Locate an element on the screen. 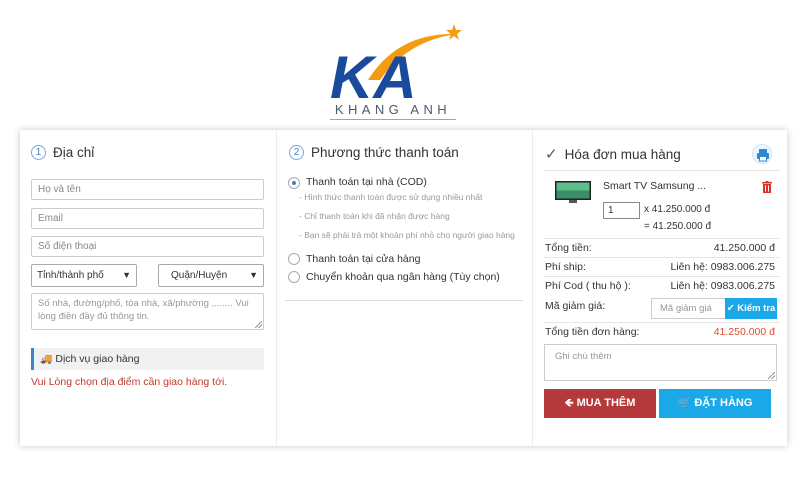 This screenshot has height=500, width=800. invoice-header: ✓ Hóa đơn mua hàng is located at coordinates (613, 154).